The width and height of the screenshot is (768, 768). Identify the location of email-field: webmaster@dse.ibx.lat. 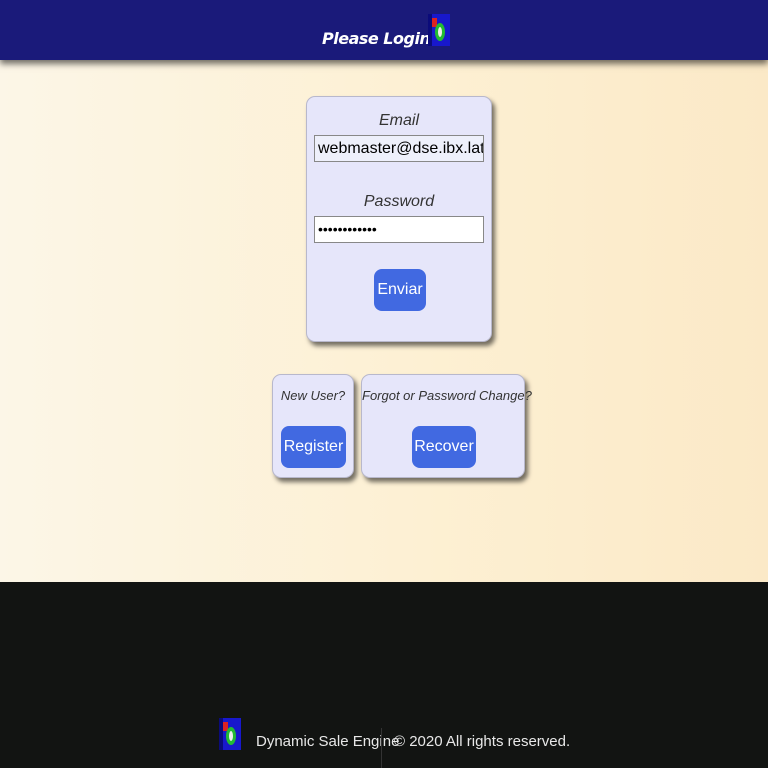
(399, 148).